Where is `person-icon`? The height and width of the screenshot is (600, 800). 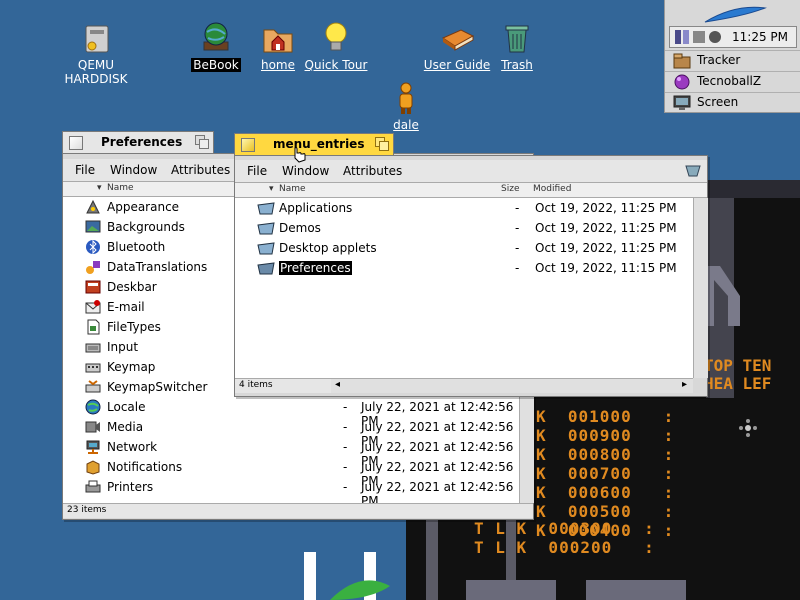 person-icon is located at coordinates (406, 98).